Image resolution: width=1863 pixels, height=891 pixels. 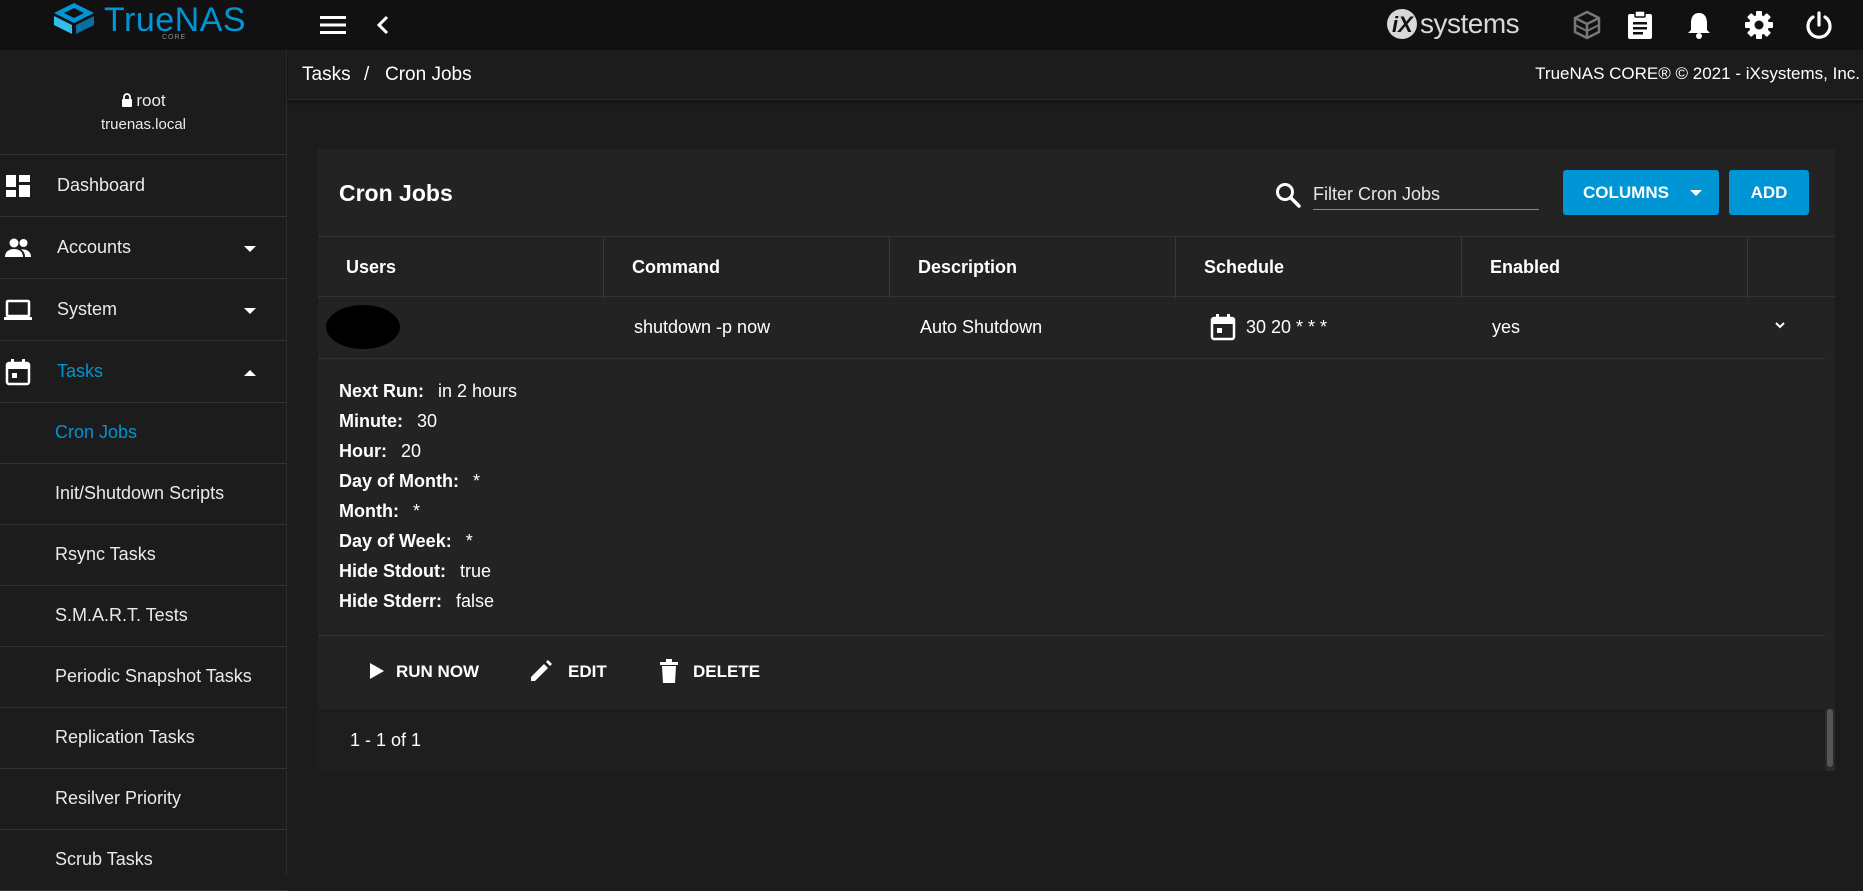 I want to click on power-button, so click(x=1819, y=25).